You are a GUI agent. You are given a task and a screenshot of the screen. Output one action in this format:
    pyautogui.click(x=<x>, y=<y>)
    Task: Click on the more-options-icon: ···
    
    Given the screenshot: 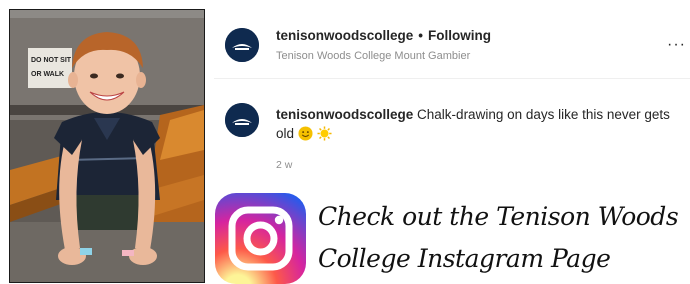 What is the action you would take?
    pyautogui.click(x=676, y=45)
    